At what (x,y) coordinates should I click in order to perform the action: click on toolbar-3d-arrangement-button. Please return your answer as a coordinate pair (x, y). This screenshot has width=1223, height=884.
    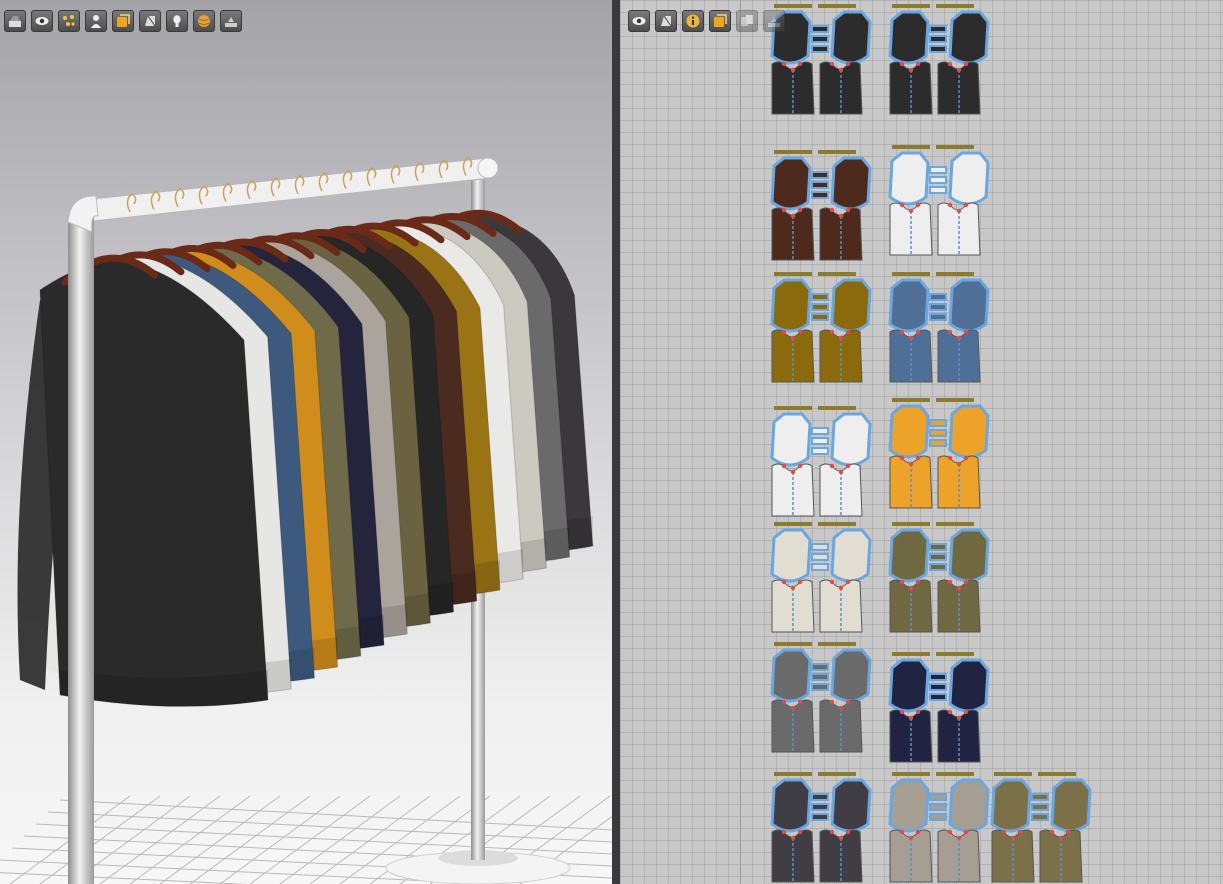
    Looking at the image, I should click on (231, 21).